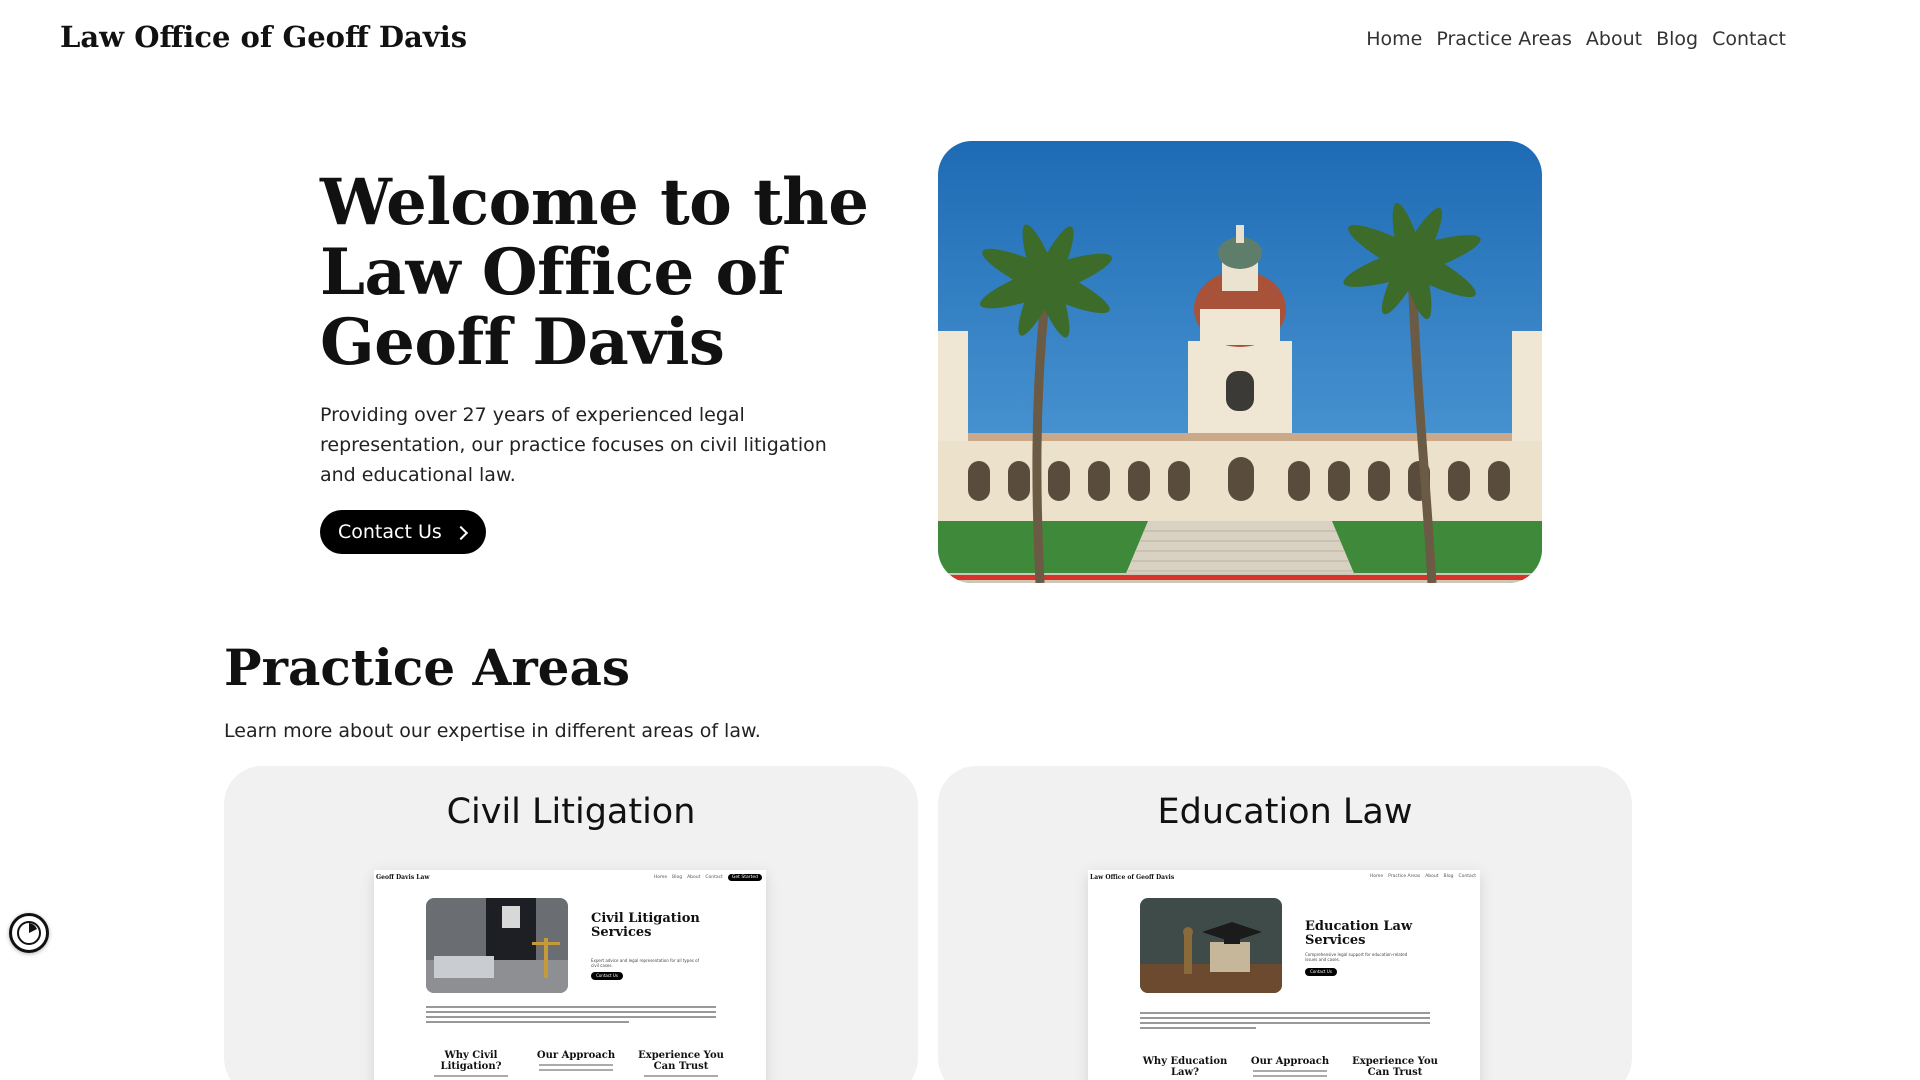  I want to click on main-nav: Home Practice Areas About Blog Contact, so click(1576, 39).